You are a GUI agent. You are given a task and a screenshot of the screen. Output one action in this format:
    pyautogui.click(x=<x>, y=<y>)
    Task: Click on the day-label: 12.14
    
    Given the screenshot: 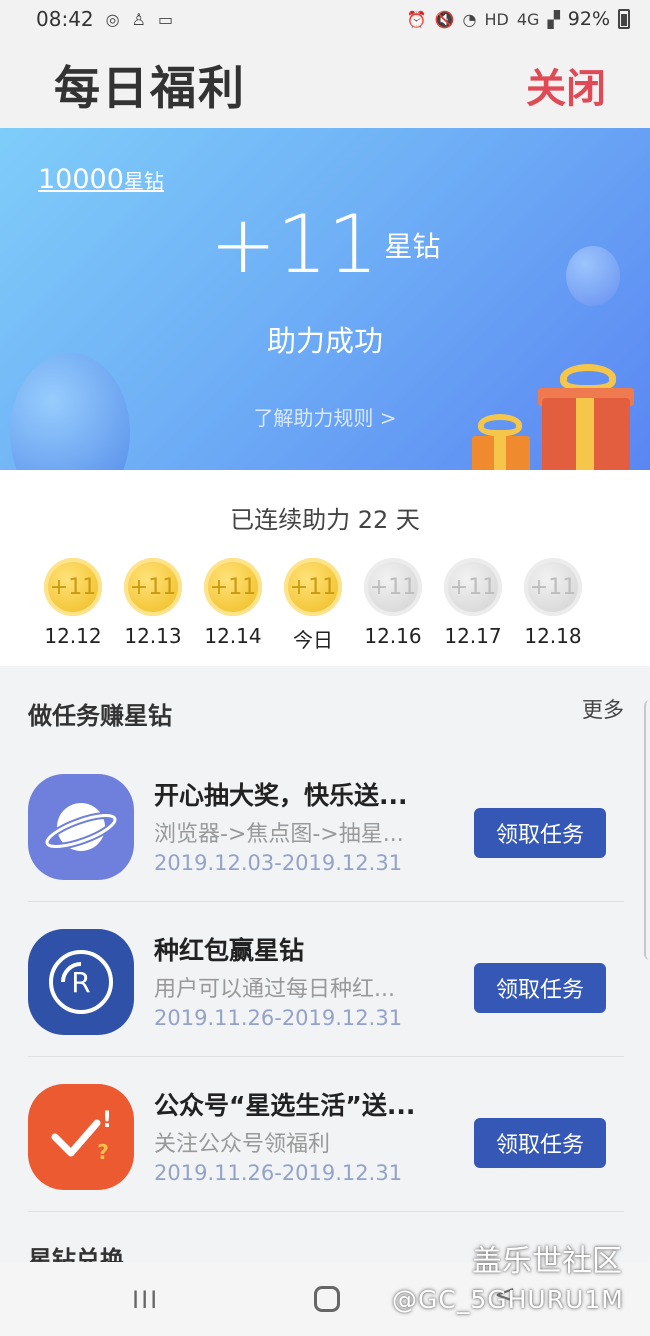 What is the action you would take?
    pyautogui.click(x=233, y=636)
    